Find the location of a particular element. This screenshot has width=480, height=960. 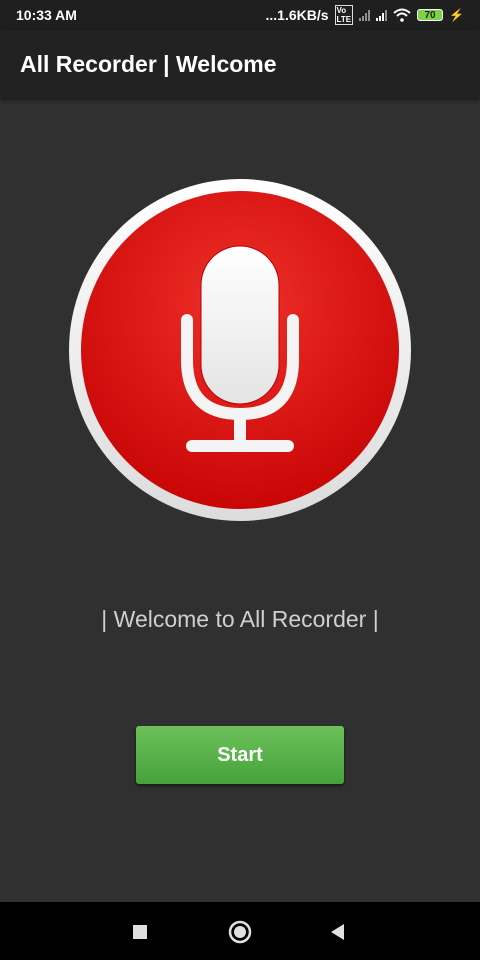

app-bar: All Recorder | Welcome is located at coordinates (240, 64).